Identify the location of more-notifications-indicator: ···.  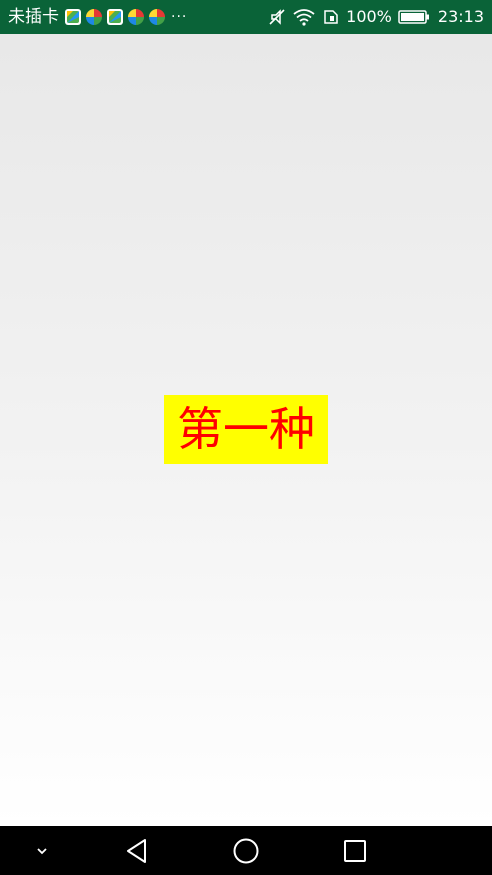
(179, 17).